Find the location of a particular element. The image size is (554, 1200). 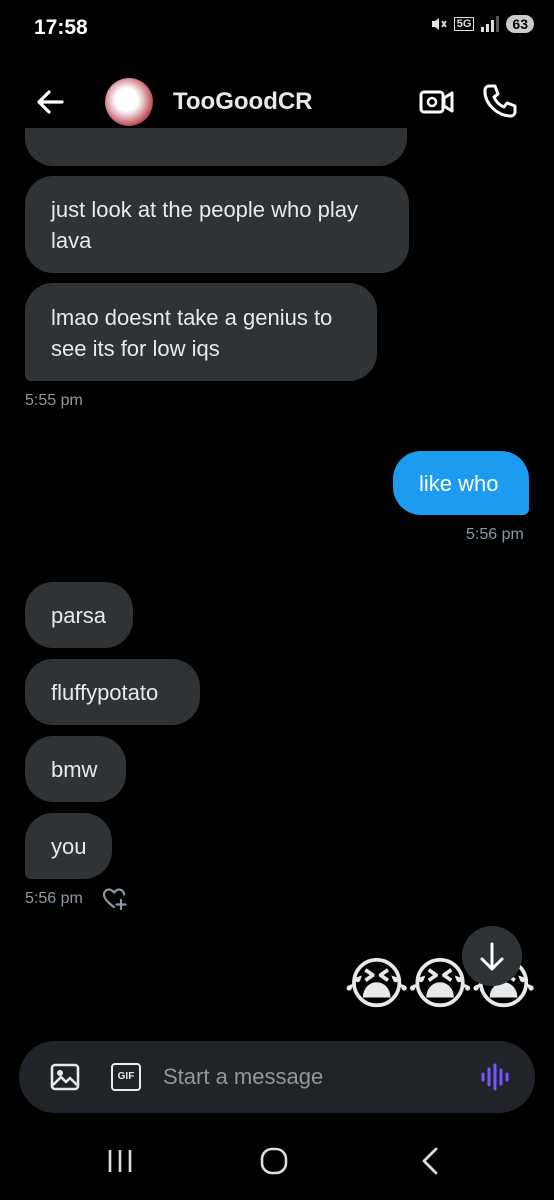

gif-icon: GIF is located at coordinates (126, 1077).